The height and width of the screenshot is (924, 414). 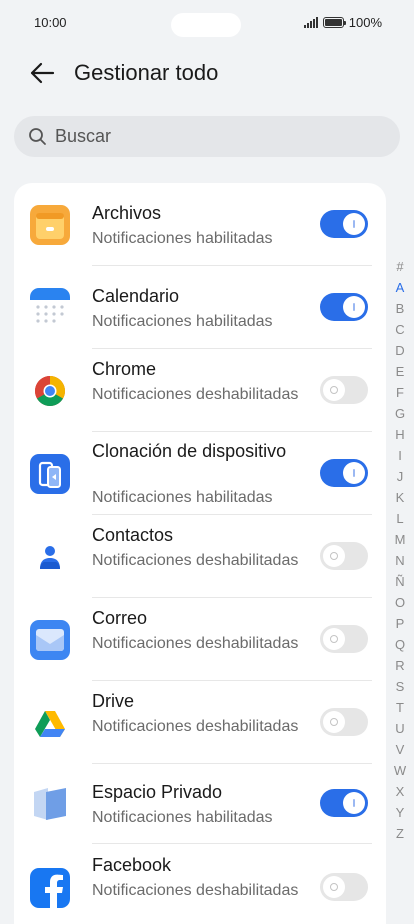 What do you see at coordinates (400, 623) in the screenshot?
I see `alphabet-letter: P` at bounding box center [400, 623].